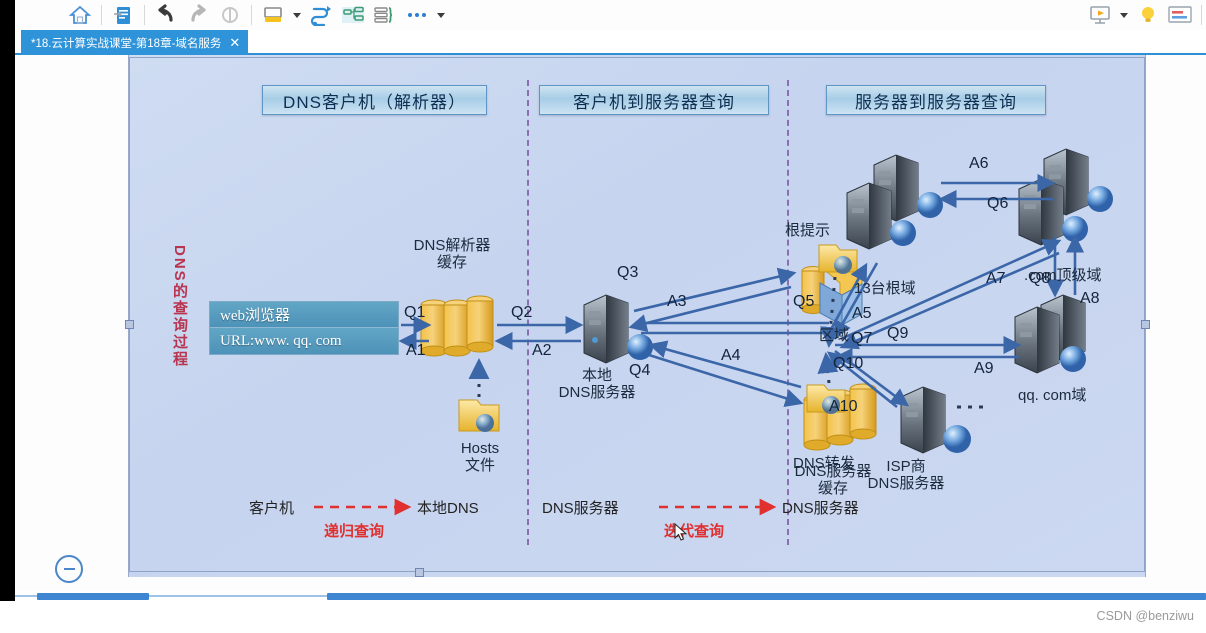 This screenshot has width=1206, height=633. What do you see at coordinates (234, 42) in the screenshot?
I see `tab-close-icon: ✕` at bounding box center [234, 42].